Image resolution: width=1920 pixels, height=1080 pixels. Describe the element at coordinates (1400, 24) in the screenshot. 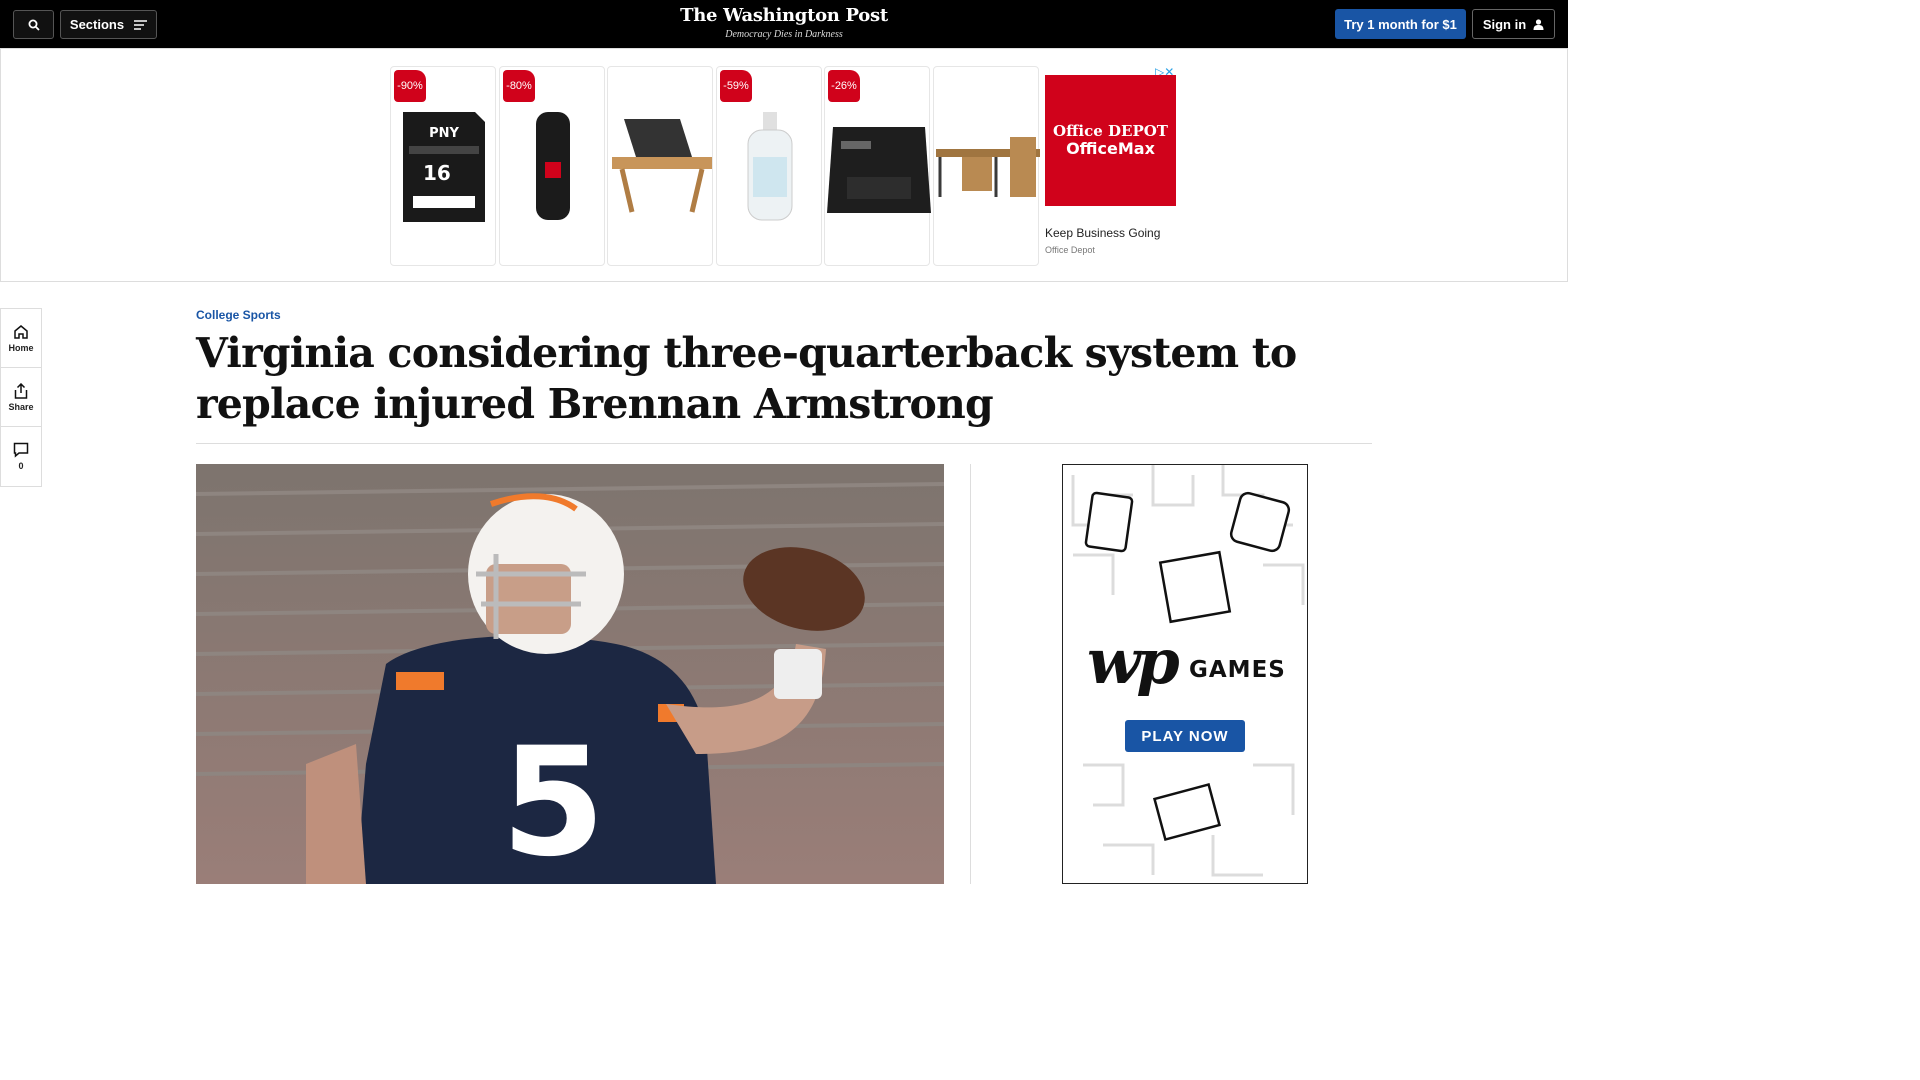

I see `subscribe-button: Try 1 month for $1` at that location.